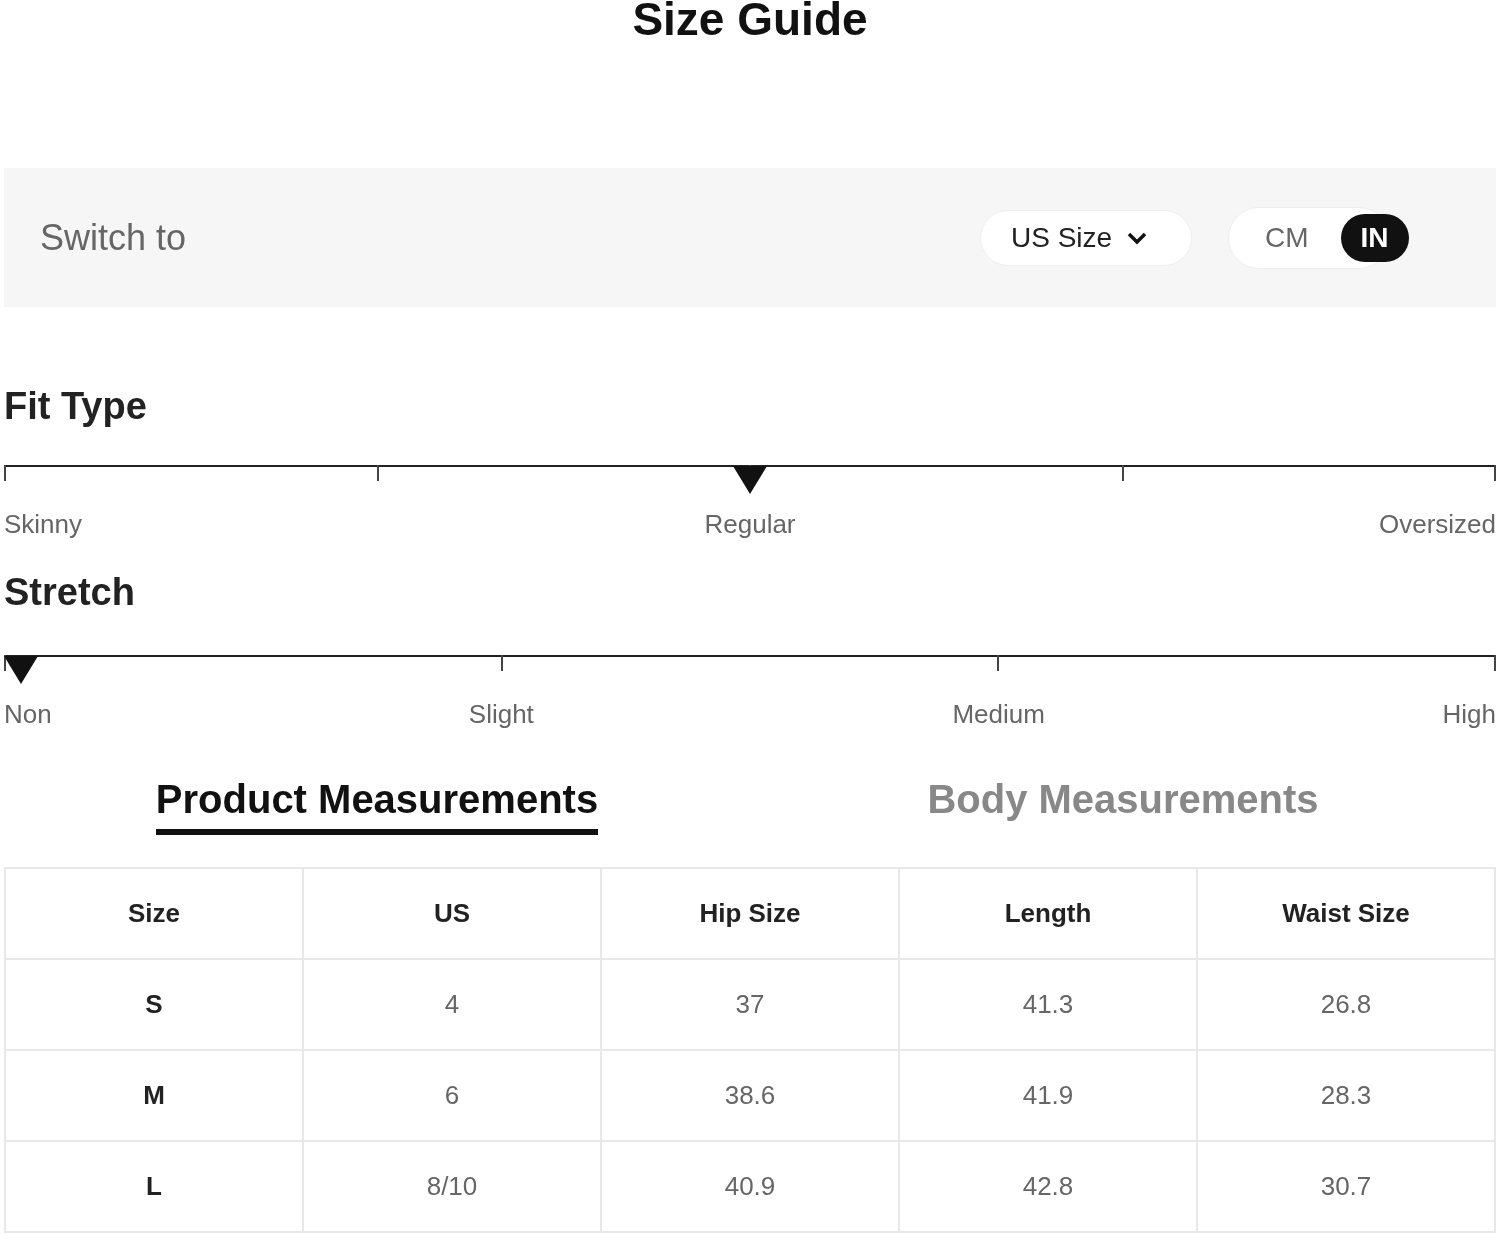 The width and height of the screenshot is (1500, 1247). What do you see at coordinates (750, 913) in the screenshot?
I see `column-header: Hip Size` at bounding box center [750, 913].